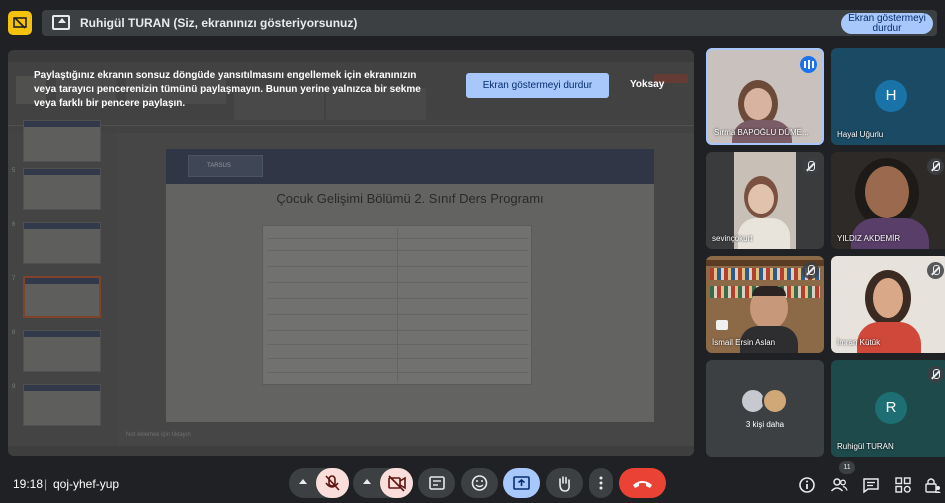  I want to click on meeting-controls-bar: 19:18 | qoj-yhef-yup, so click(472, 480).